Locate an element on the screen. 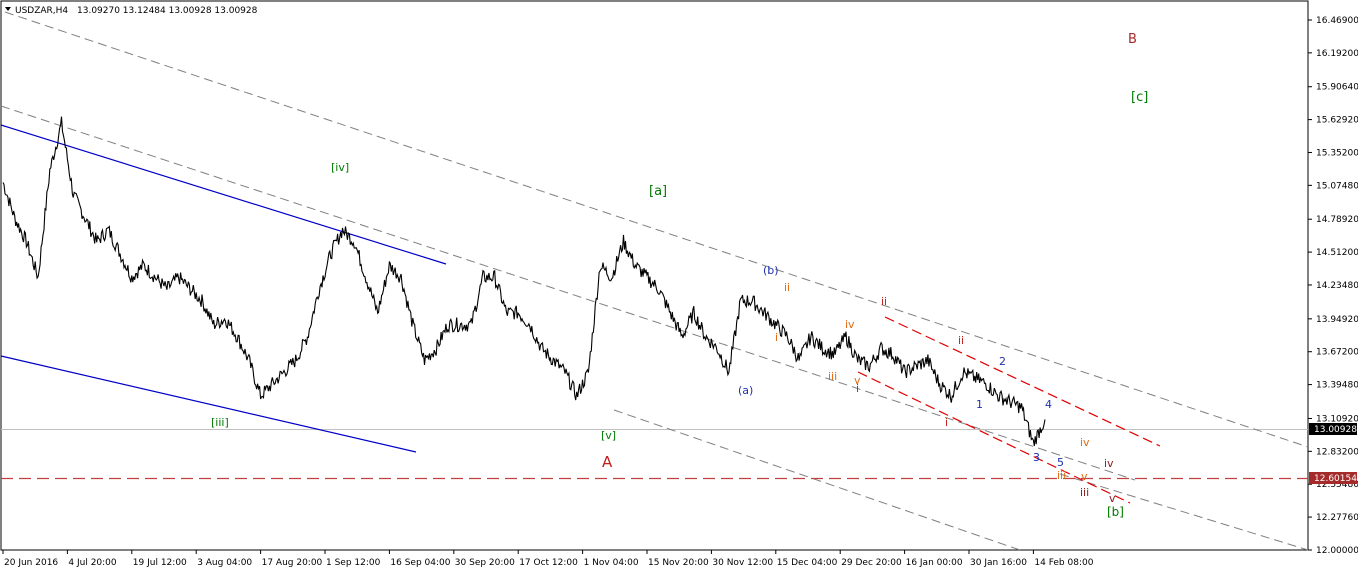 The height and width of the screenshot is (577, 1358). wave-label-i2: i is located at coordinates (857, 388).